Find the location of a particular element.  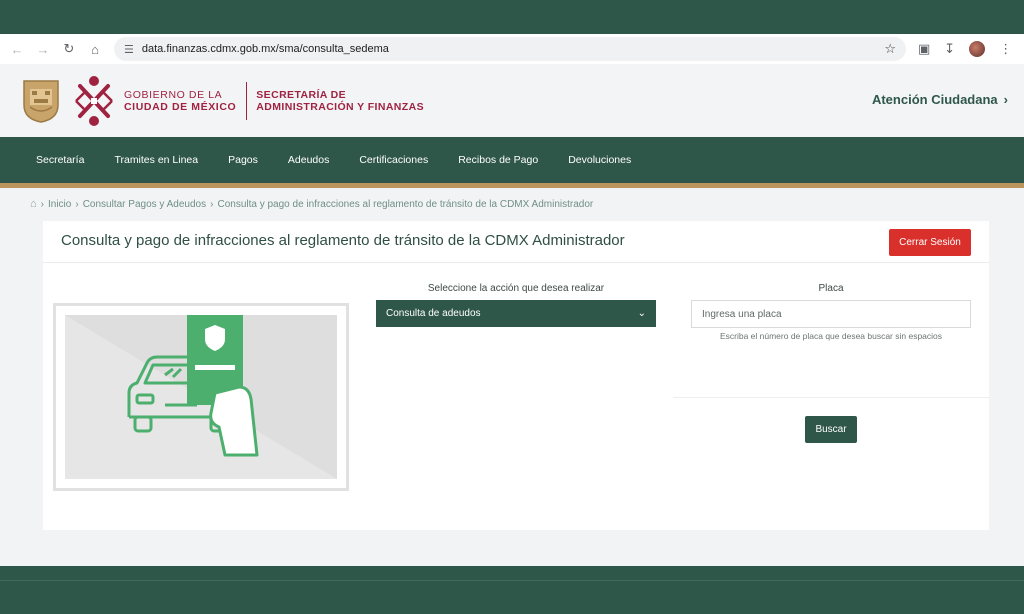

cdmx-logo-icon is located at coordinates (94, 100).